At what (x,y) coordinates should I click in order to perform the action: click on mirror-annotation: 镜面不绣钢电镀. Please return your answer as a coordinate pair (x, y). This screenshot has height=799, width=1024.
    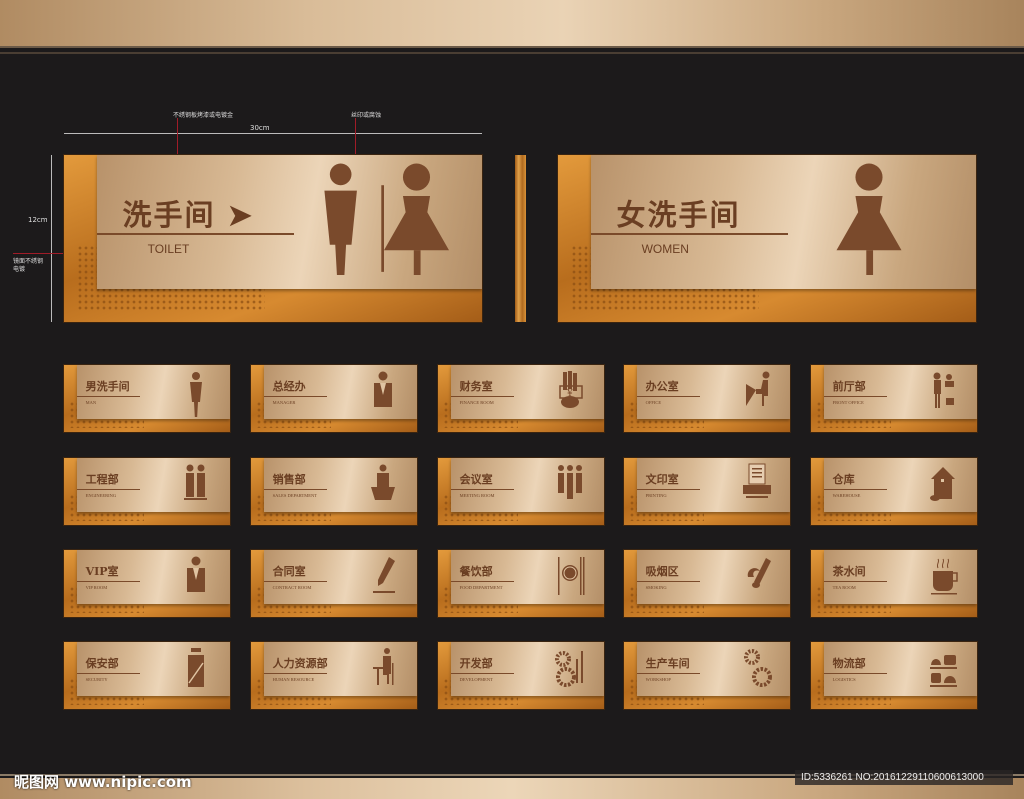
    Looking at the image, I should click on (28, 265).